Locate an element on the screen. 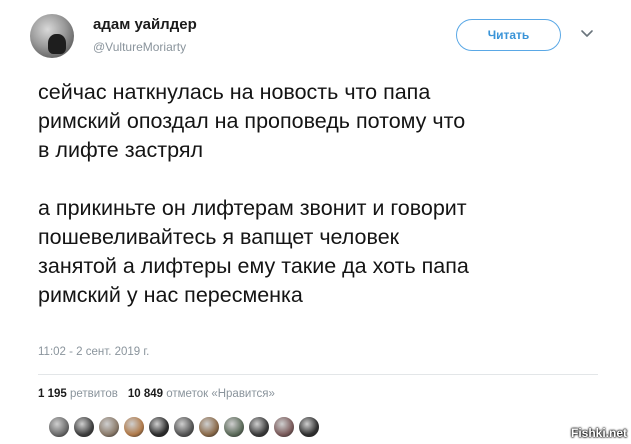 Image resolution: width=631 pixels, height=444 pixels. likes-label: отметок «Нравится» is located at coordinates (220, 394).